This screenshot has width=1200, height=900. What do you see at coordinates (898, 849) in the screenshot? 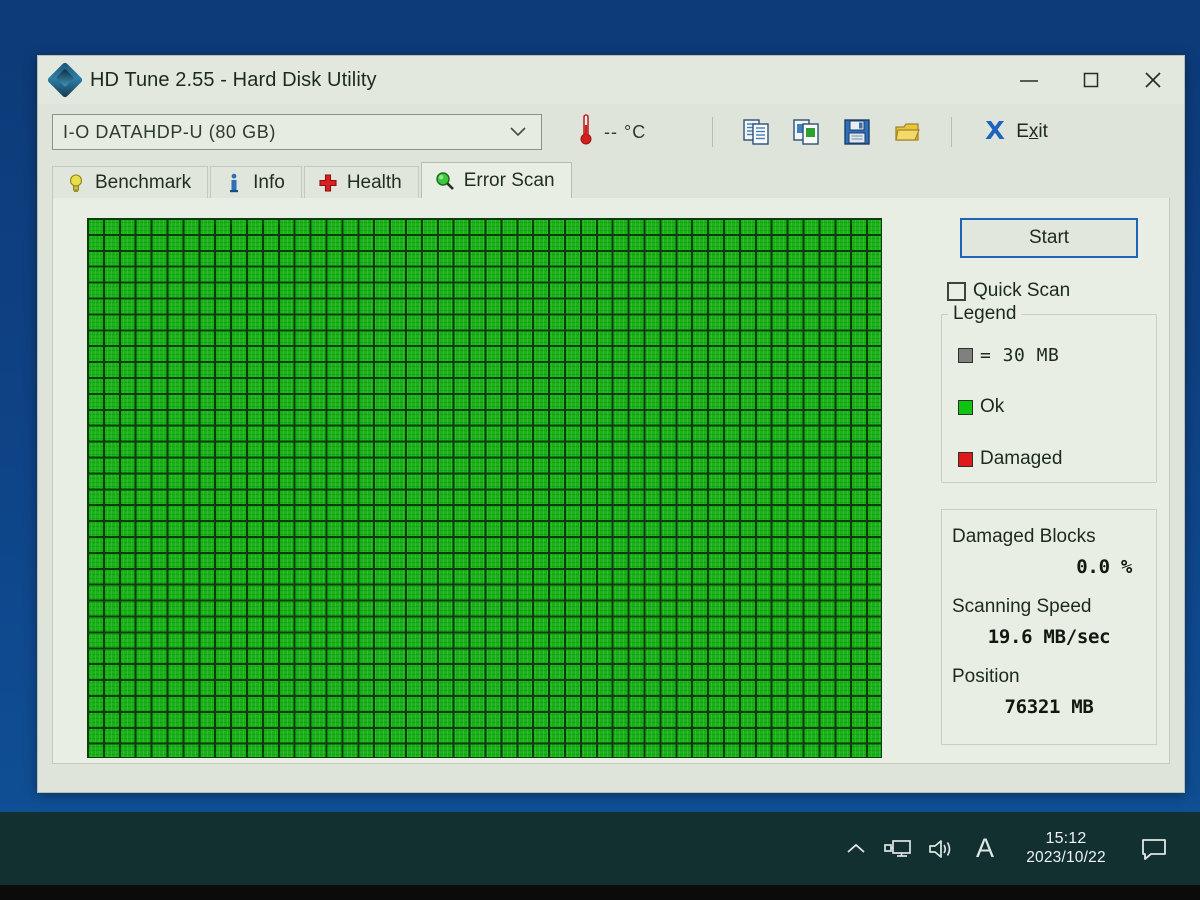
I see `network-icon` at bounding box center [898, 849].